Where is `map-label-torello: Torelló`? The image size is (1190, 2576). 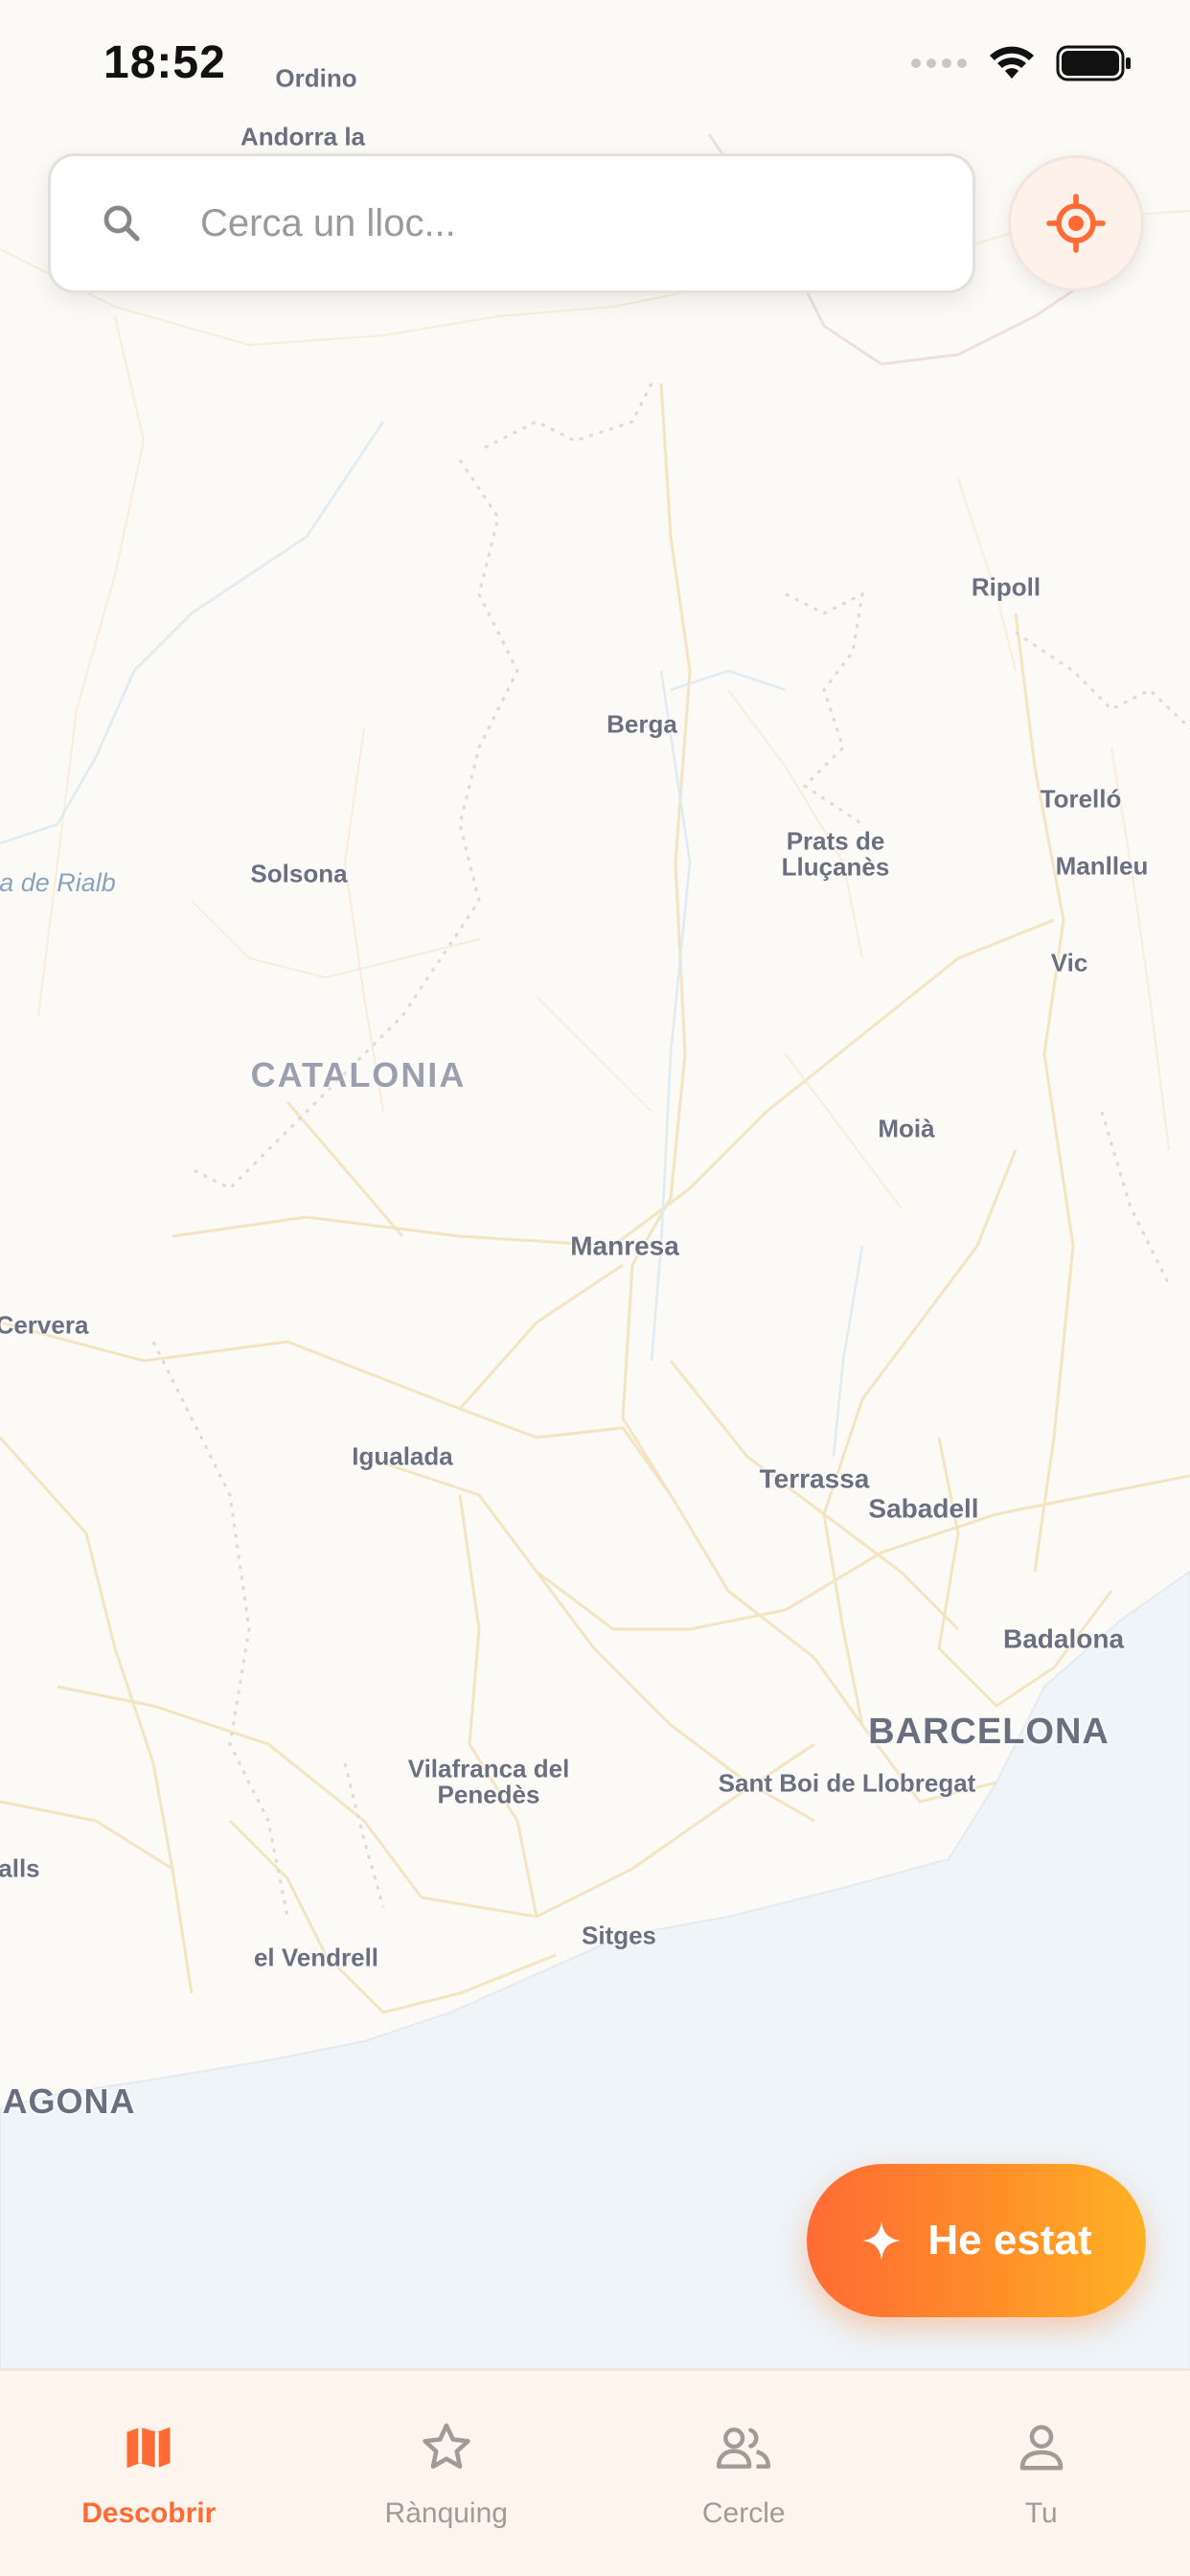 map-label-torello: Torelló is located at coordinates (1081, 799).